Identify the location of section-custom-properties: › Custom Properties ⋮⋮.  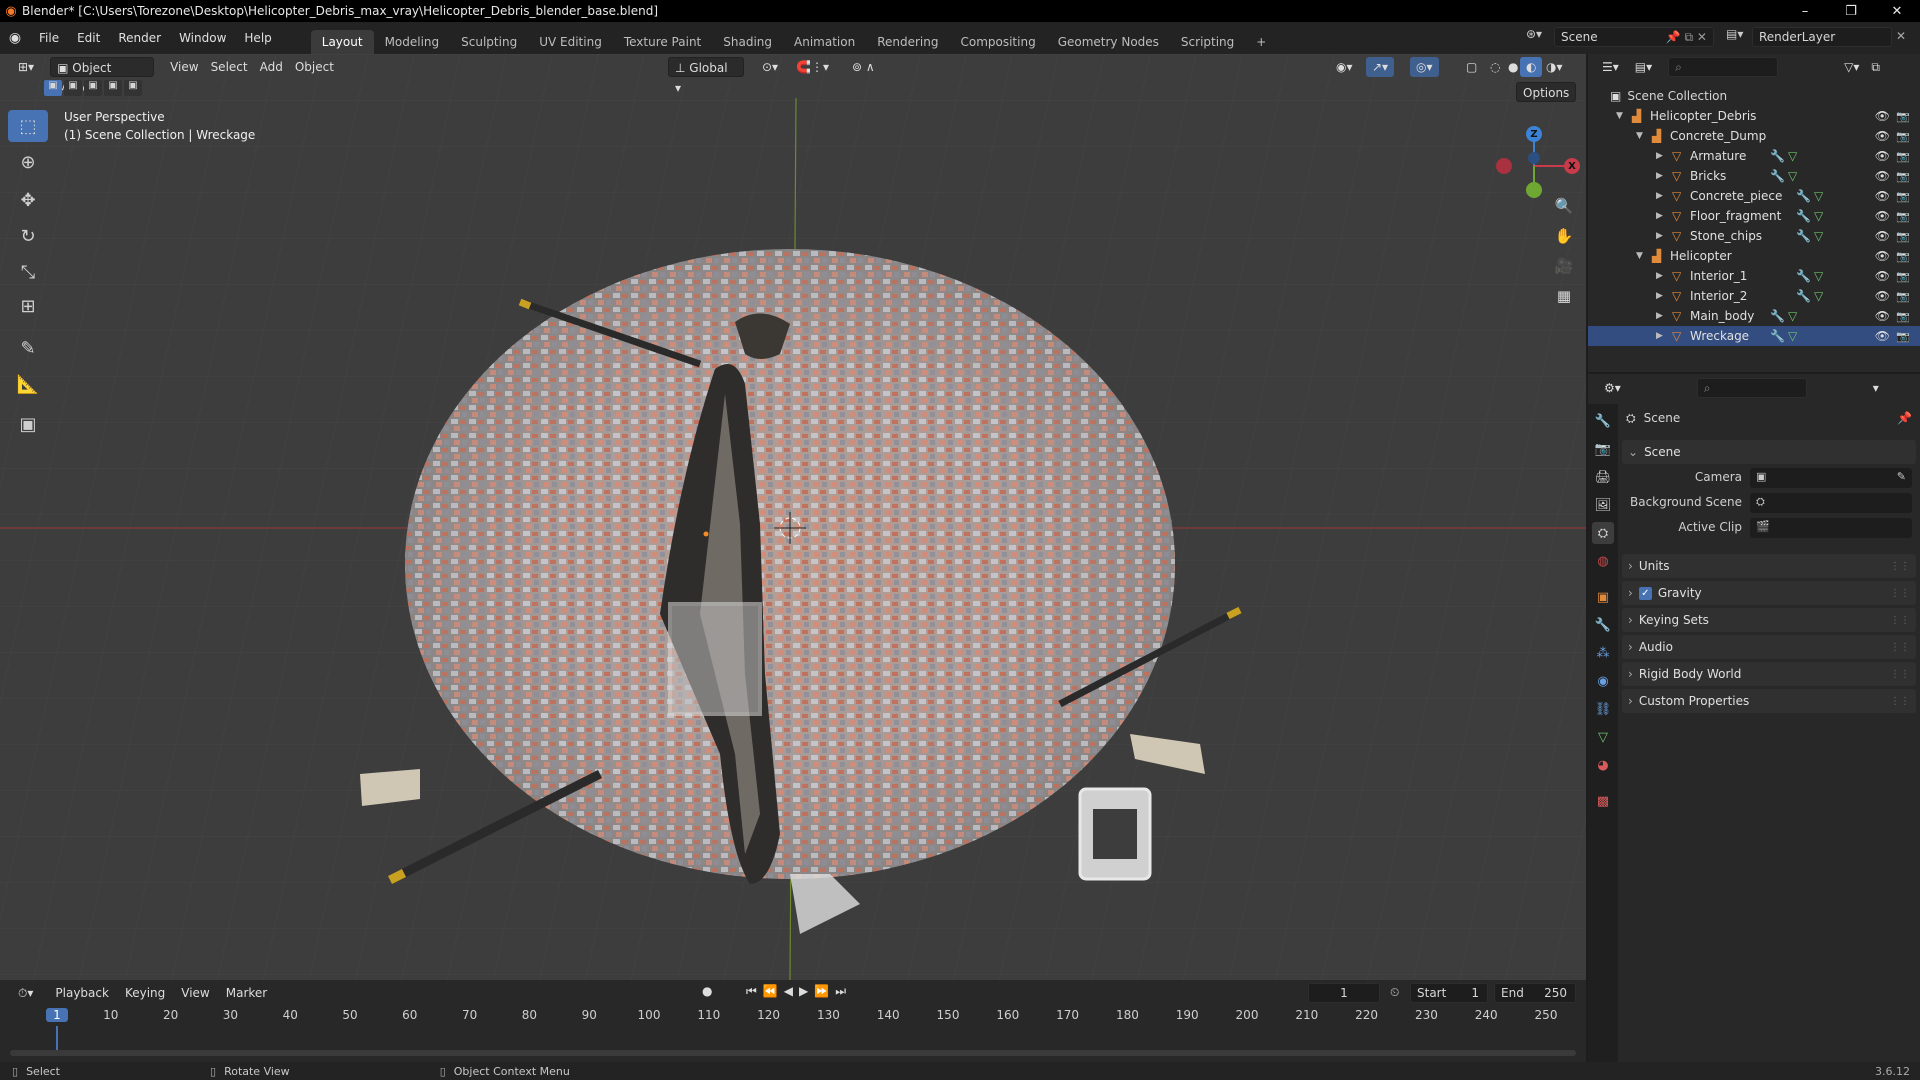
(1769, 701).